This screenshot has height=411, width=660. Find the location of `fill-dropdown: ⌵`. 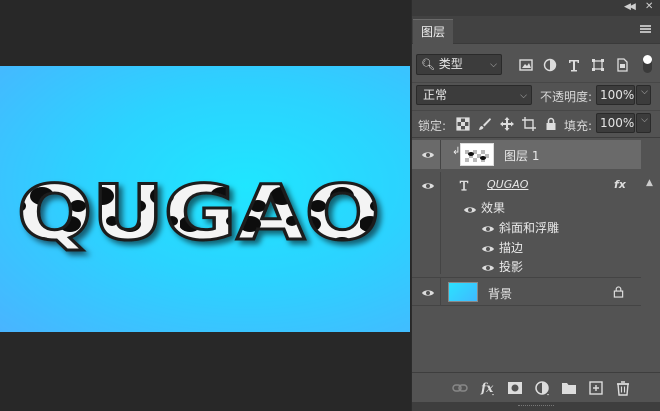

fill-dropdown: ⌵ is located at coordinates (643, 123).